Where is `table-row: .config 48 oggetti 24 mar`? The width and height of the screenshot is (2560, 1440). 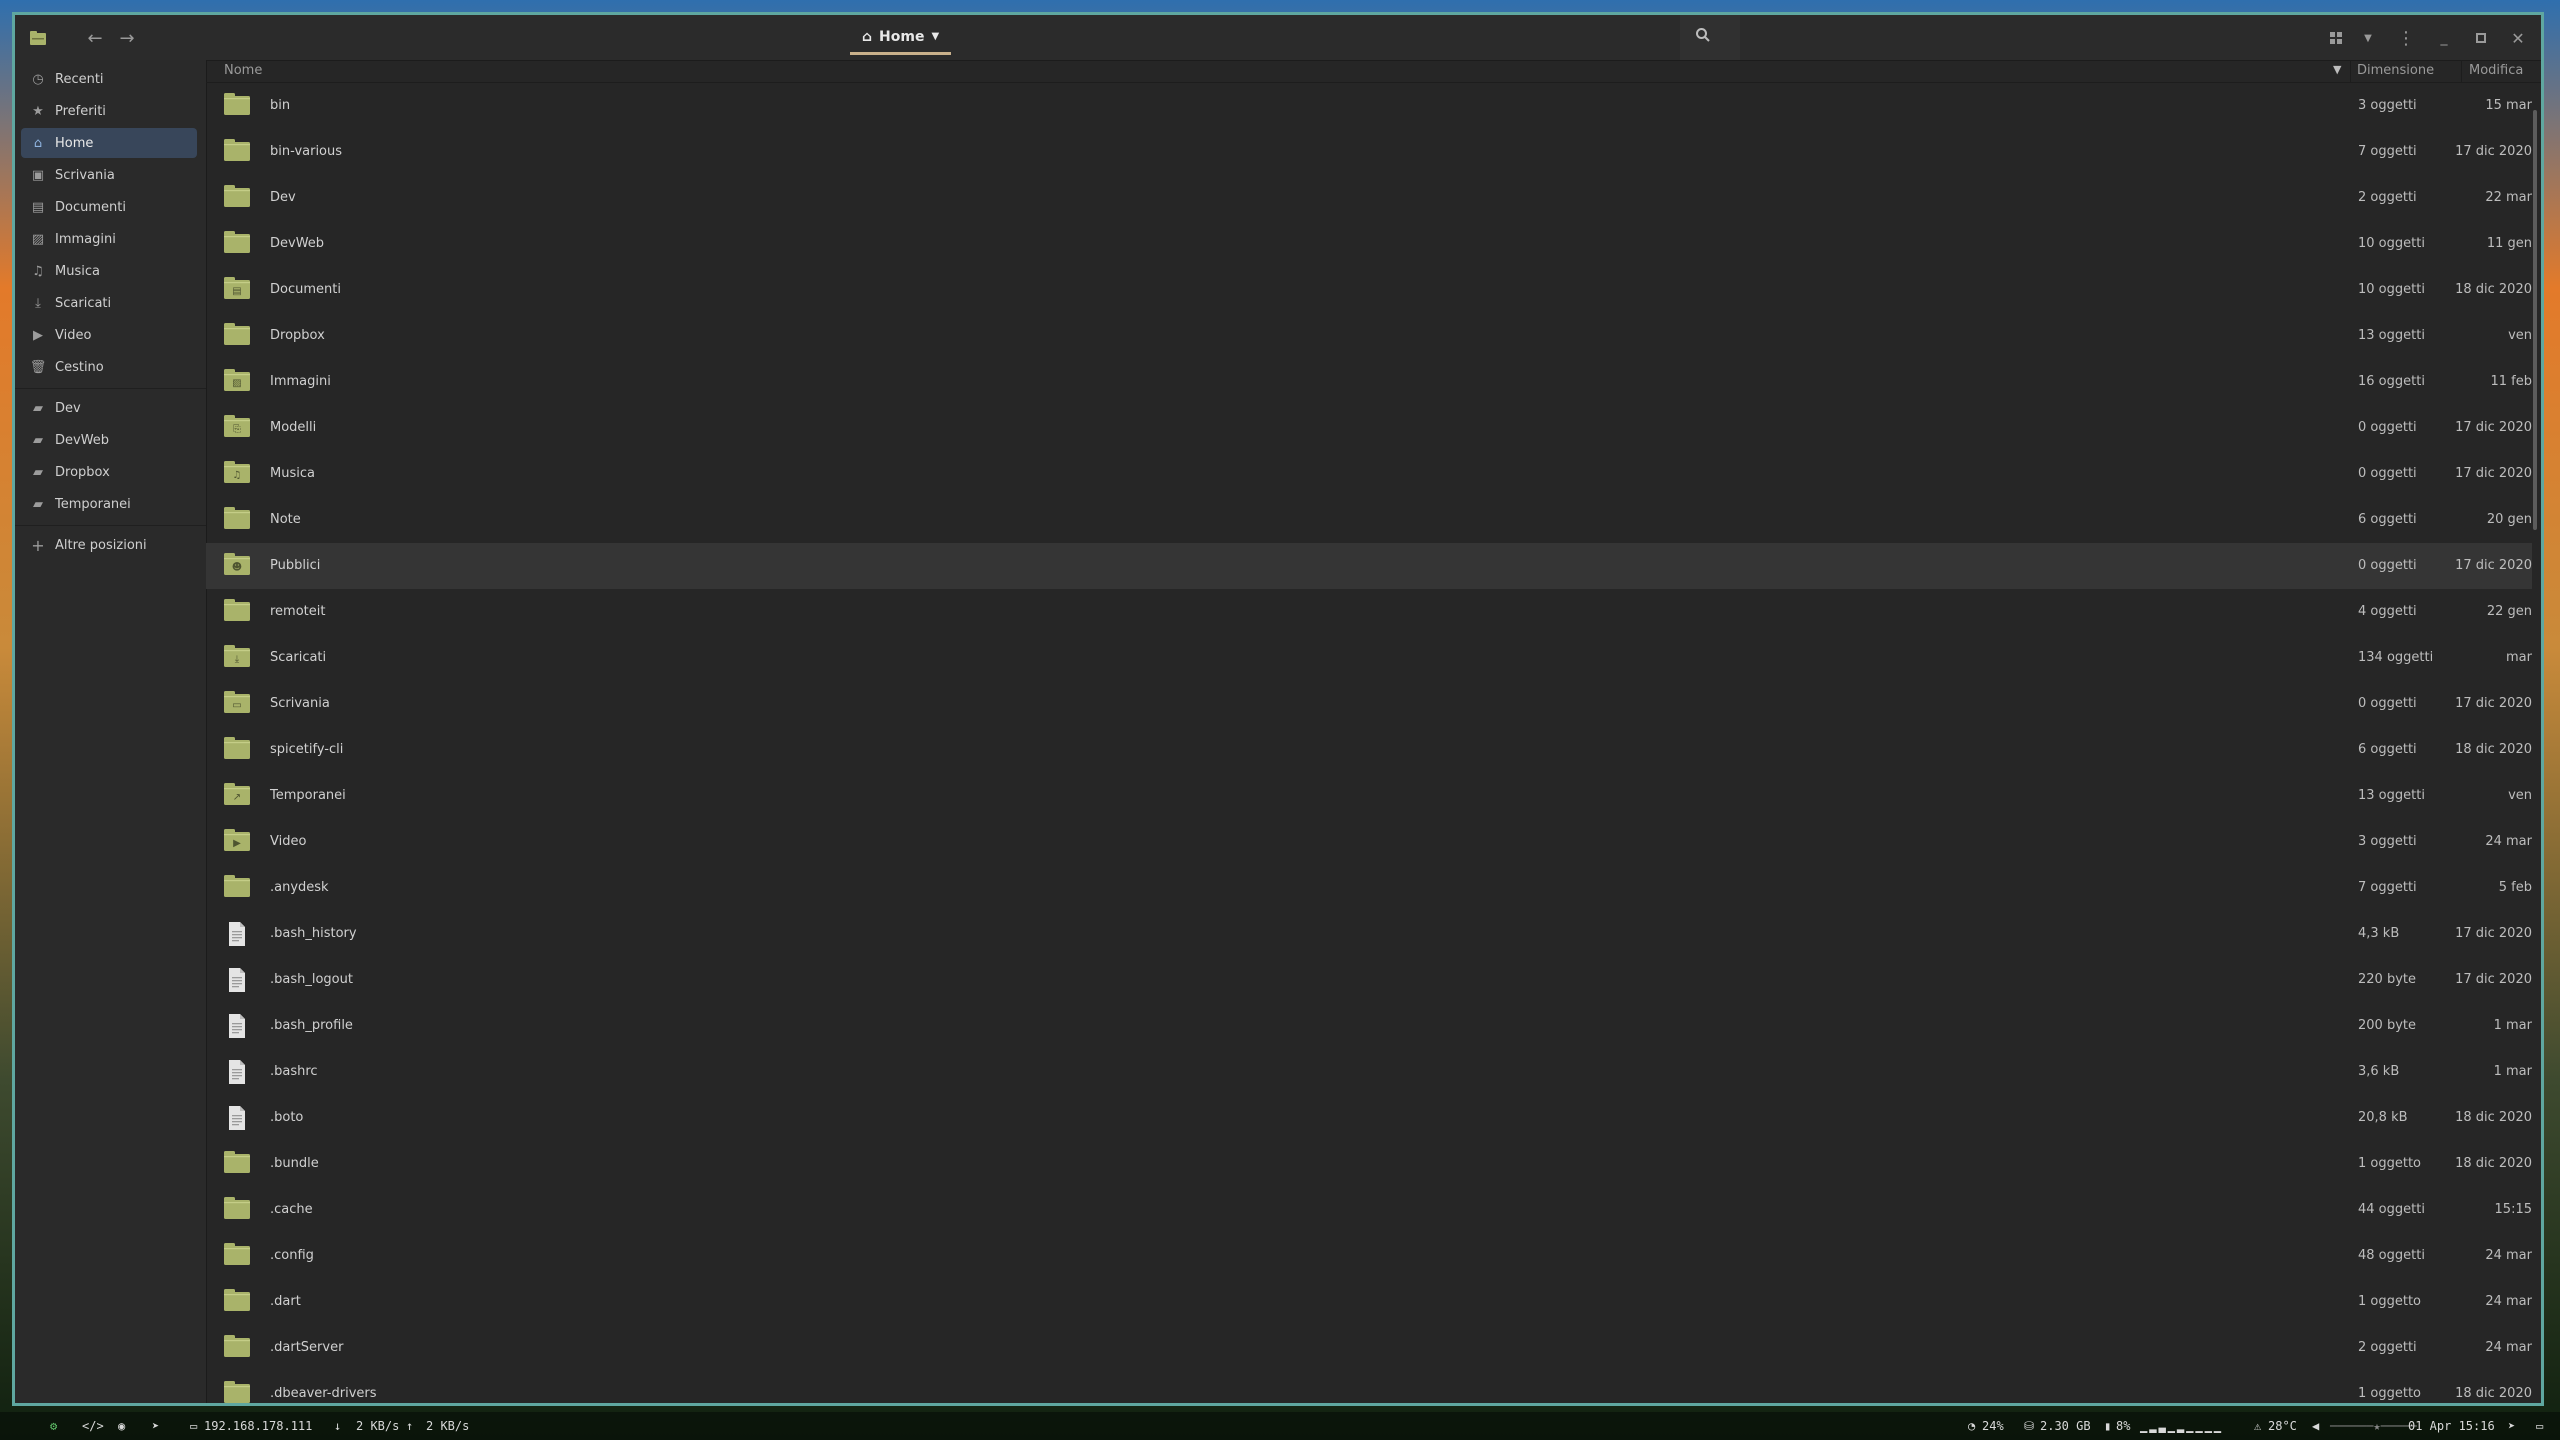 table-row: .config 48 oggetti 24 mar is located at coordinates (1369, 1256).